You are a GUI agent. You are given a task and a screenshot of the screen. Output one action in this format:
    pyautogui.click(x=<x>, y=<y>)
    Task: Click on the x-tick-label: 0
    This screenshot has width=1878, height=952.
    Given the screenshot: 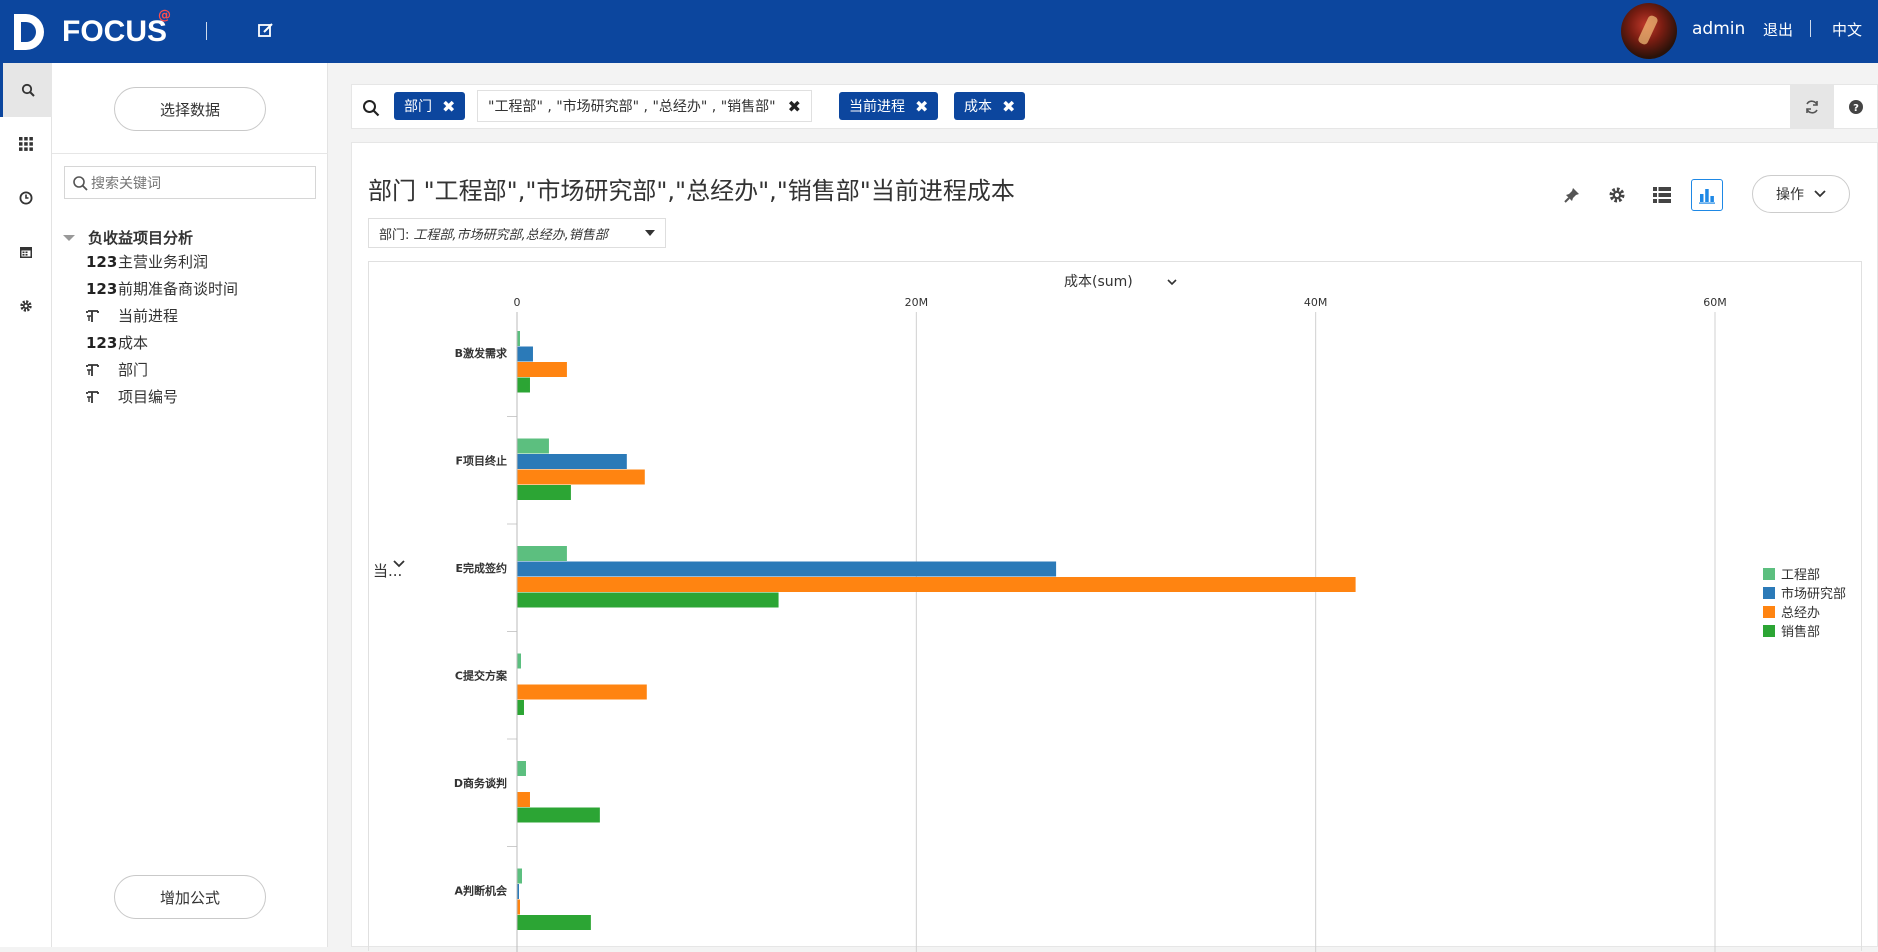 What is the action you would take?
    pyautogui.click(x=517, y=302)
    